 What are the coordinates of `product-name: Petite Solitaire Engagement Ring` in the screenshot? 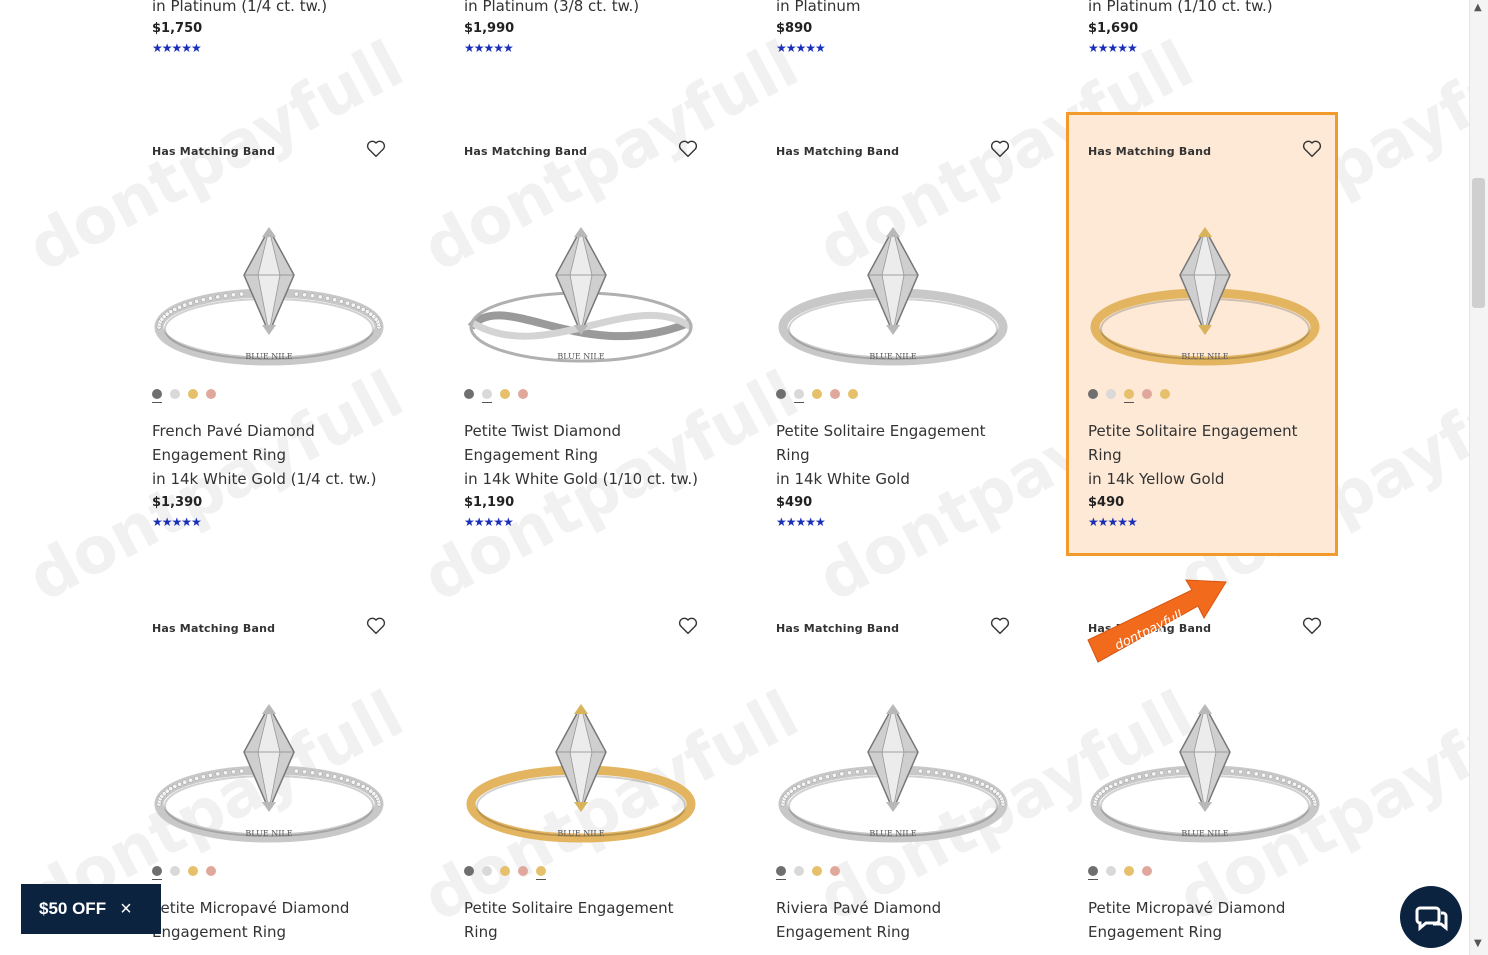 It's located at (599, 920).